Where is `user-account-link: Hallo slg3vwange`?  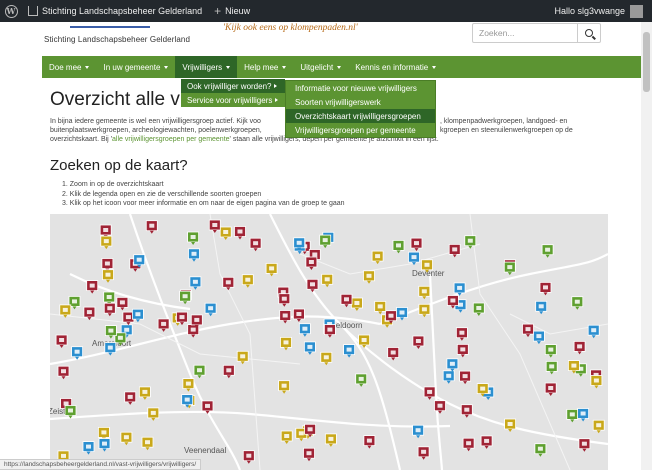 user-account-link: Hallo slg3vwange is located at coordinates (600, 11).